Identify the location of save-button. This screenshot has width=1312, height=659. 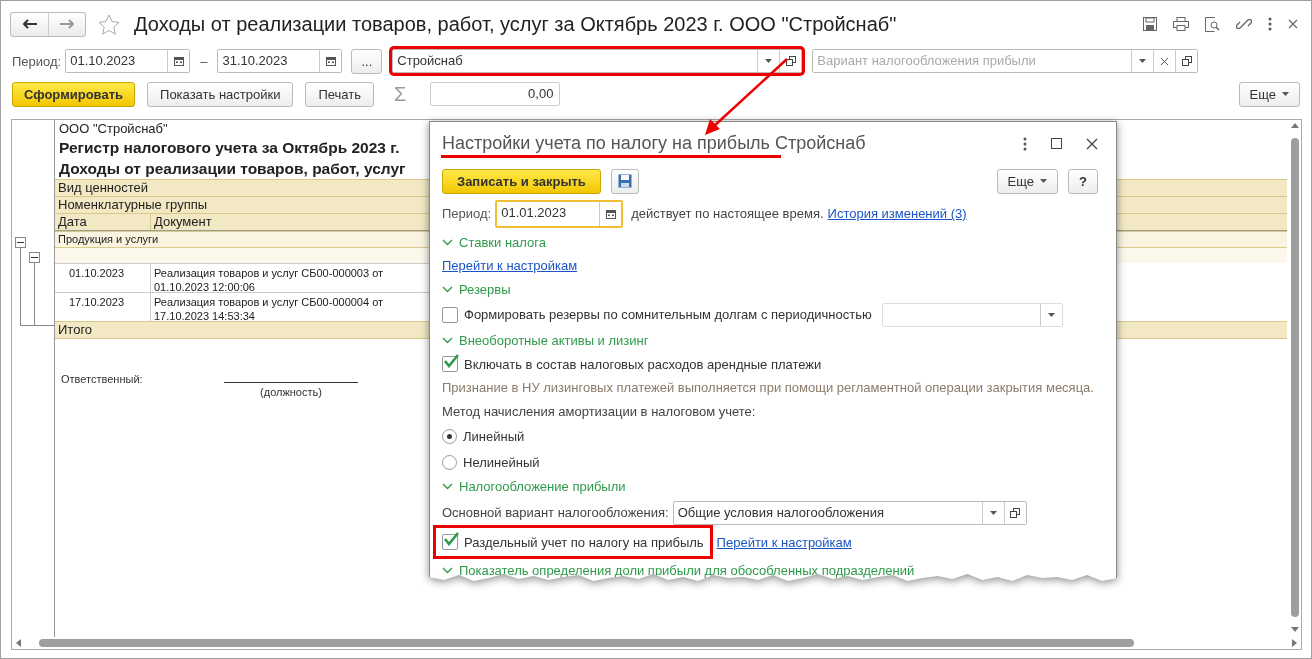
(624, 181).